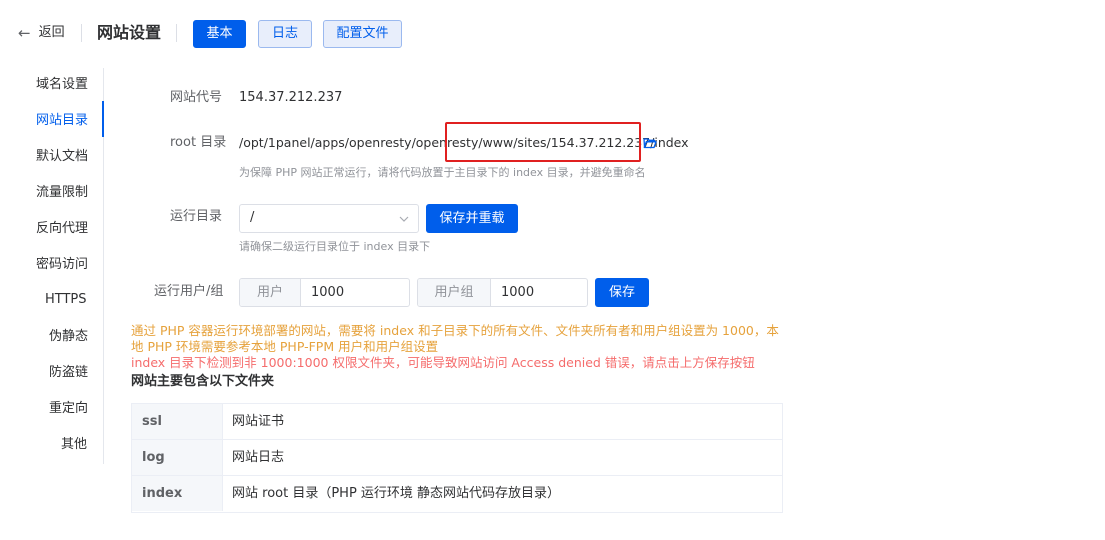  Describe the element at coordinates (518, 292) in the screenshot. I see `group-value: 1000` at that location.